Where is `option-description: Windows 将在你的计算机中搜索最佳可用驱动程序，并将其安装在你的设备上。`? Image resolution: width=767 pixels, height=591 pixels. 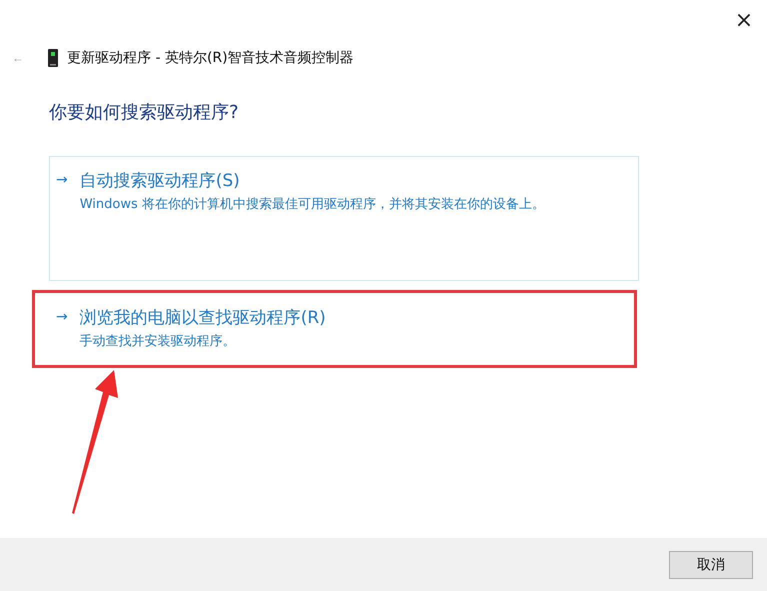 option-description: Windows 将在你的计算机中搜索最佳可用驱动程序，并将其安装在你的设备上。 is located at coordinates (312, 205).